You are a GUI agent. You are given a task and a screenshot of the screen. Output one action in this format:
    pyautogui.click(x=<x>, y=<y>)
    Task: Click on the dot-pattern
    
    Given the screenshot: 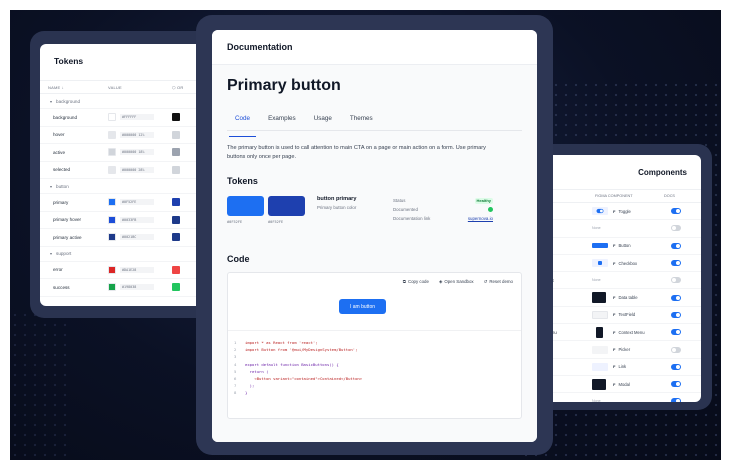 What is the action you would take?
    pyautogui.click(x=40, y=385)
    